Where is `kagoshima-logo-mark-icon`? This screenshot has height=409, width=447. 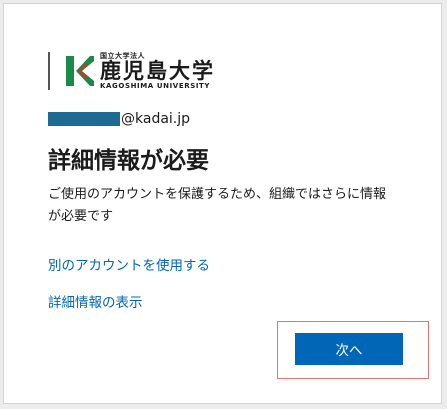 kagoshima-logo-mark-icon is located at coordinates (80, 71).